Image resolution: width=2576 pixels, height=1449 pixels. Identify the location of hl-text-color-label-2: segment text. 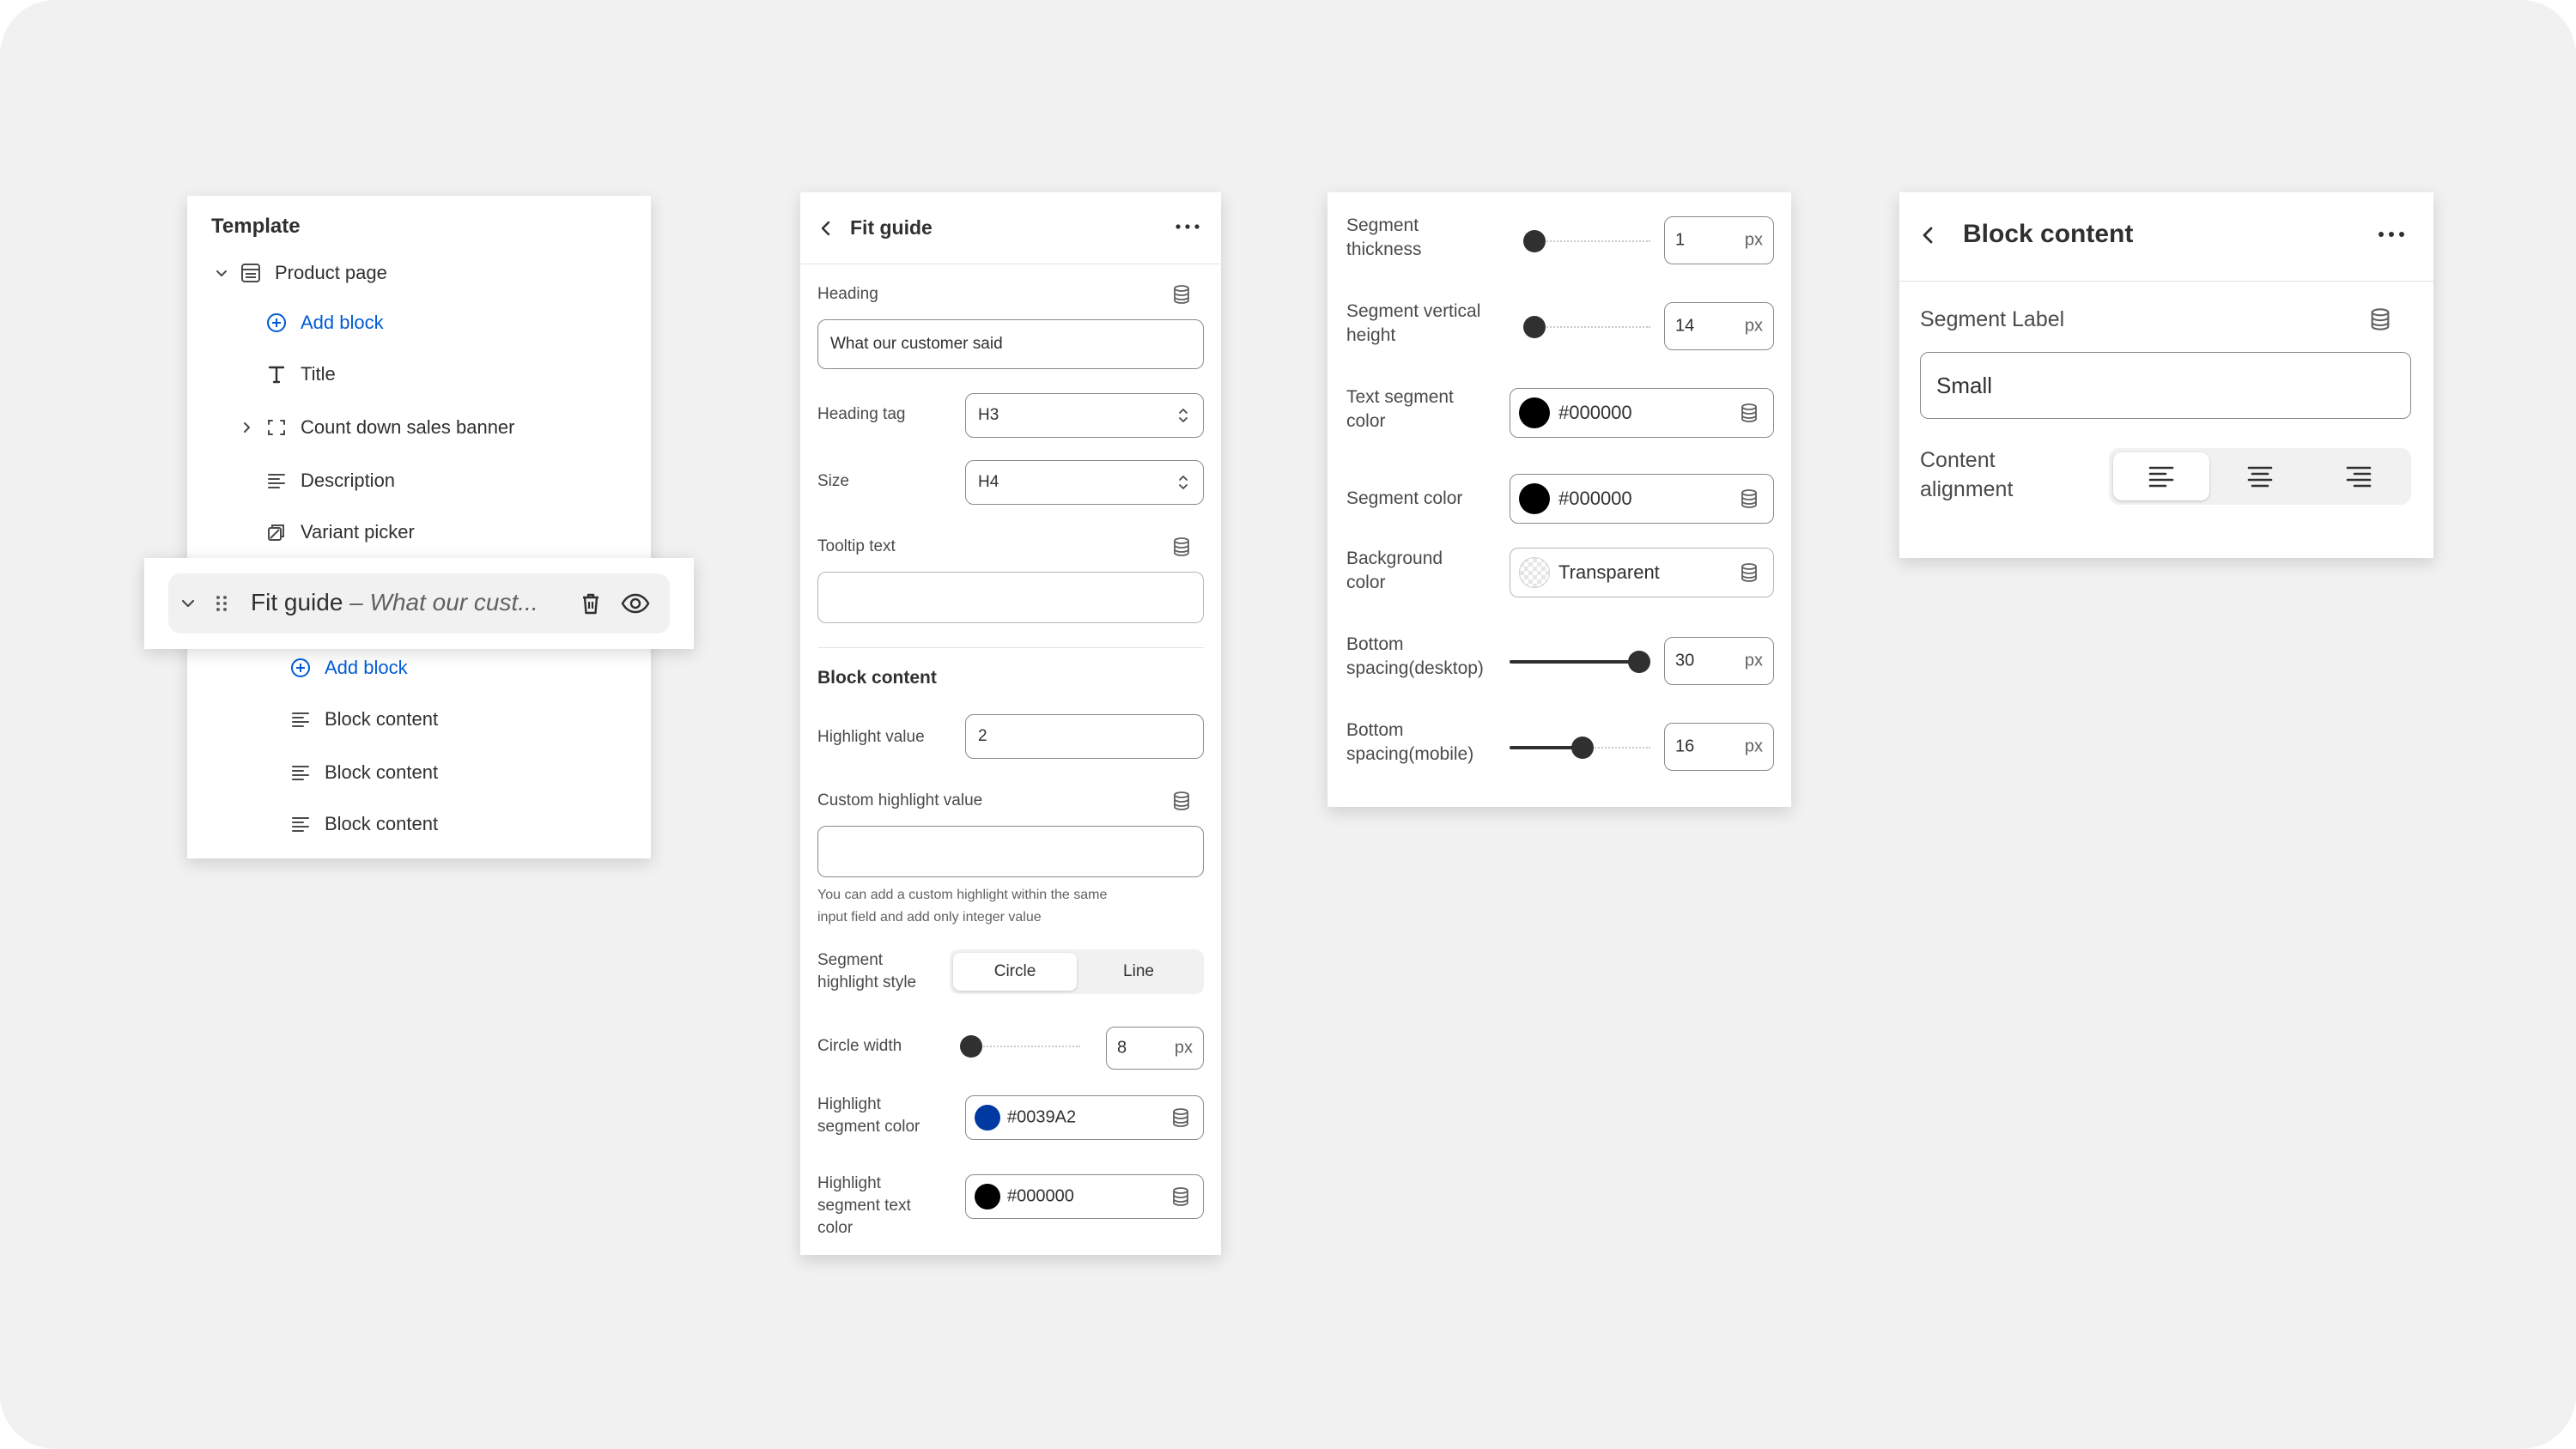
(864, 1206).